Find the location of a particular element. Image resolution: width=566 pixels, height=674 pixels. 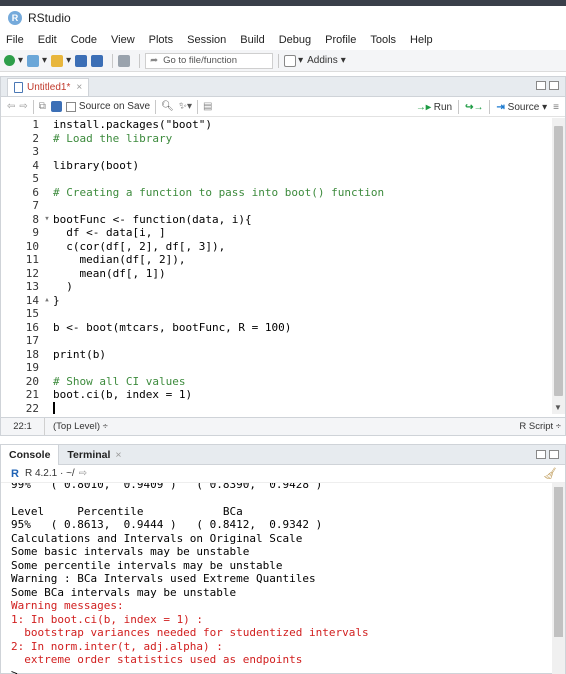

code-line: 17 is located at coordinates (277, 341).